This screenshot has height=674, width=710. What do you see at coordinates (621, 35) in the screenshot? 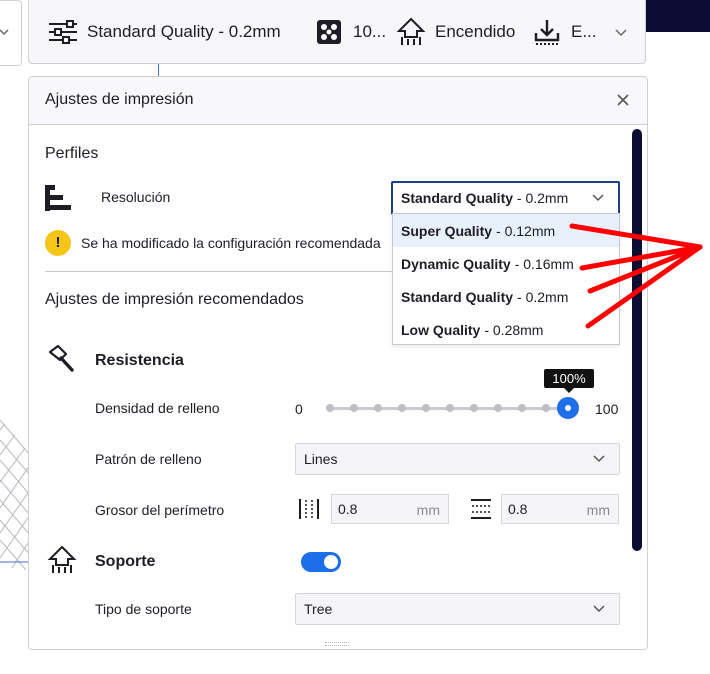
I see `header-expand-chevron-icon` at bounding box center [621, 35].